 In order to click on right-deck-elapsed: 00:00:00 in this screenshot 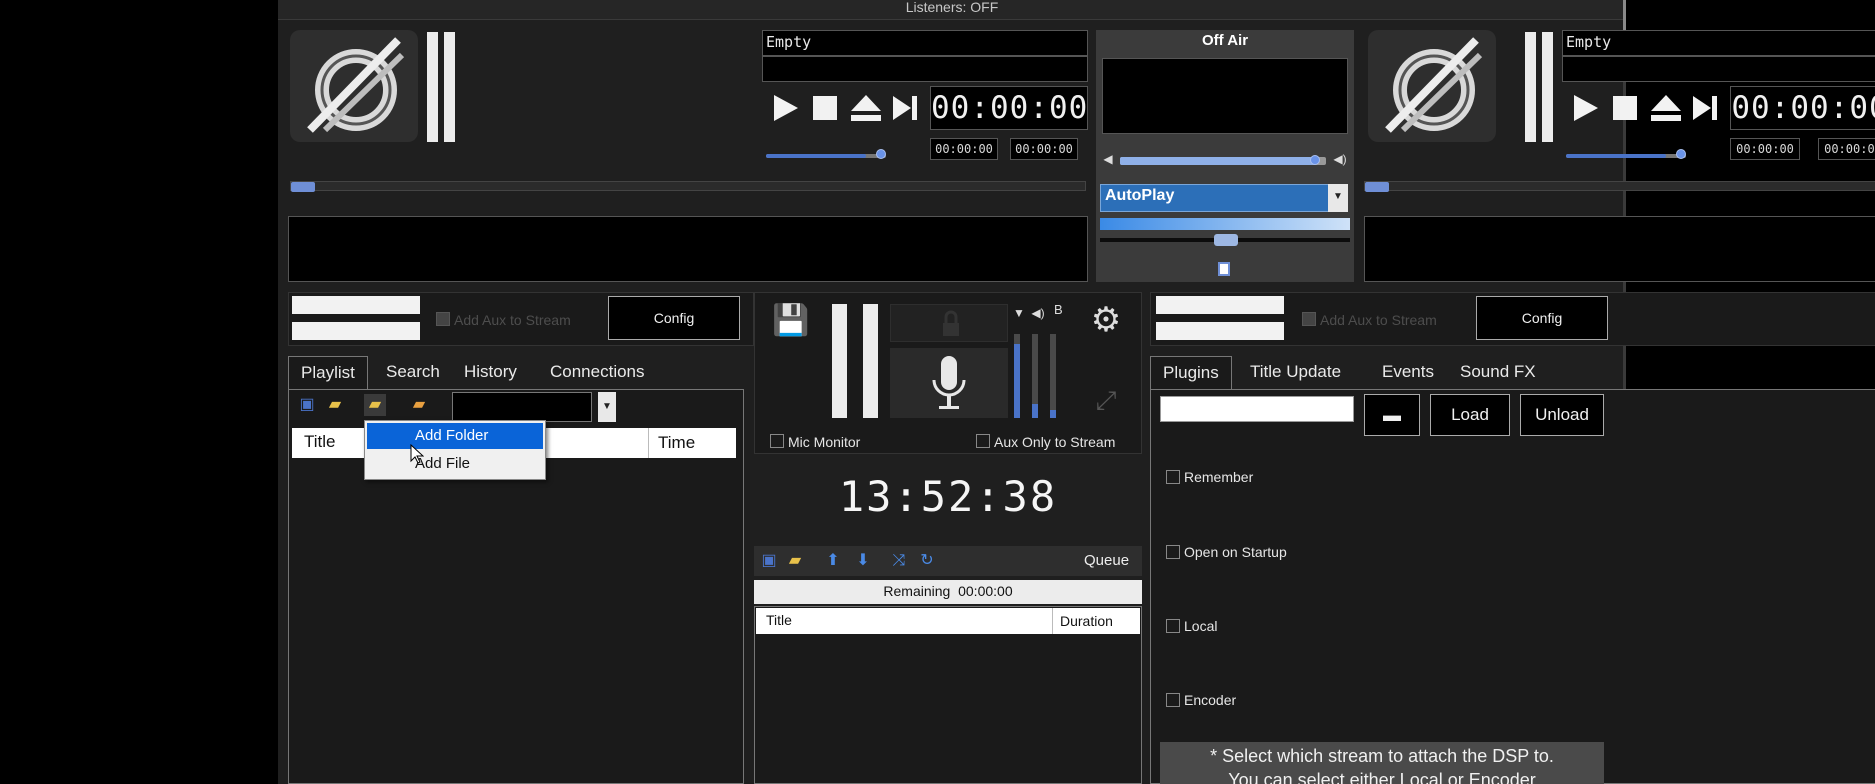, I will do `click(1765, 149)`.